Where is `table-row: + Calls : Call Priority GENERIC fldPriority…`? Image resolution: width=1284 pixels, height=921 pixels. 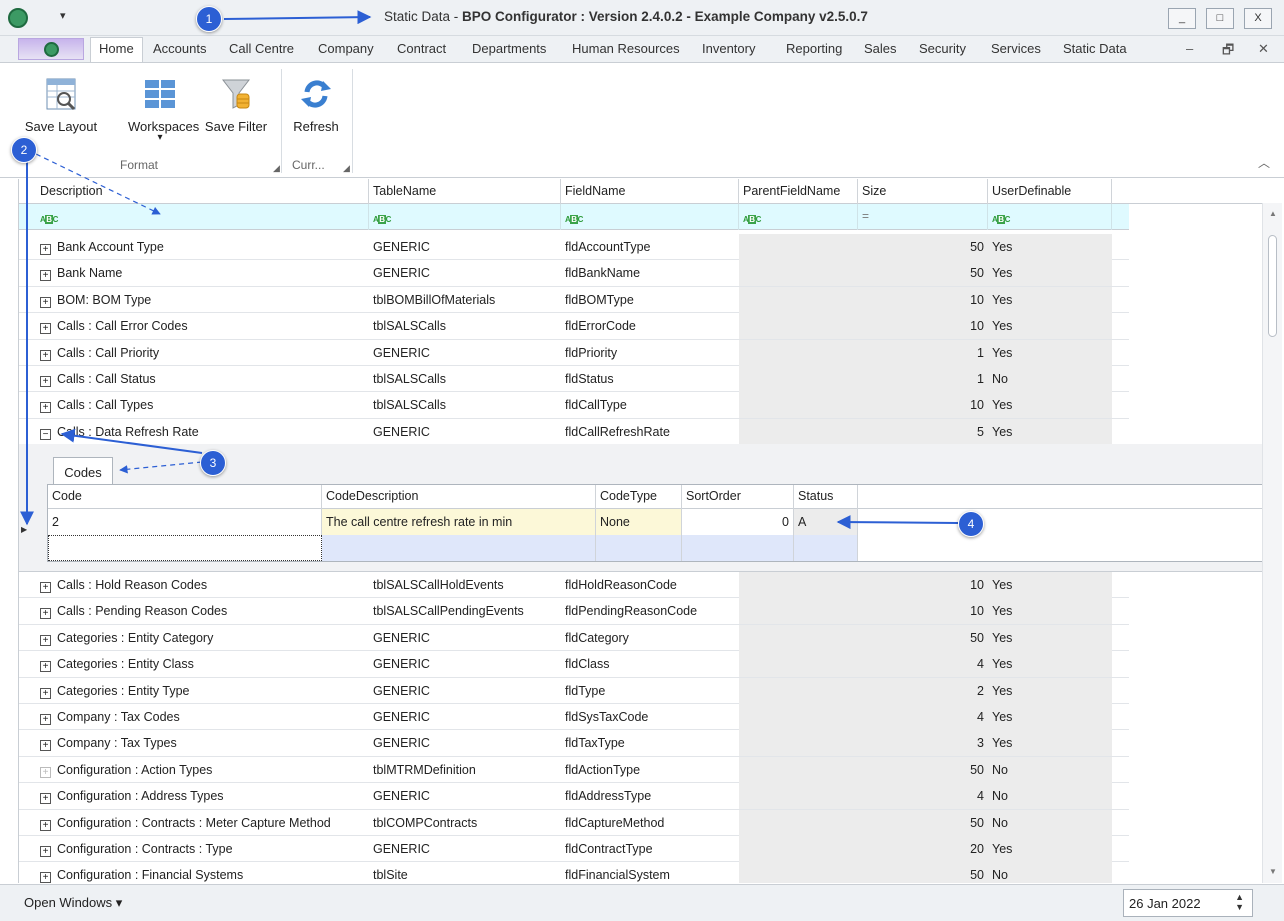 table-row: + Calls : Call Priority GENERIC fldPriority… is located at coordinates (574, 352).